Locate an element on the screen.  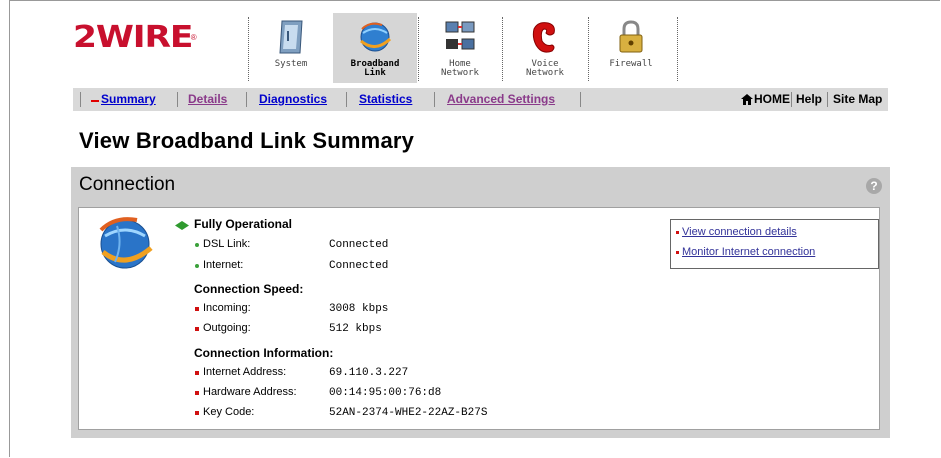
system-icon is located at coordinates (291, 37).